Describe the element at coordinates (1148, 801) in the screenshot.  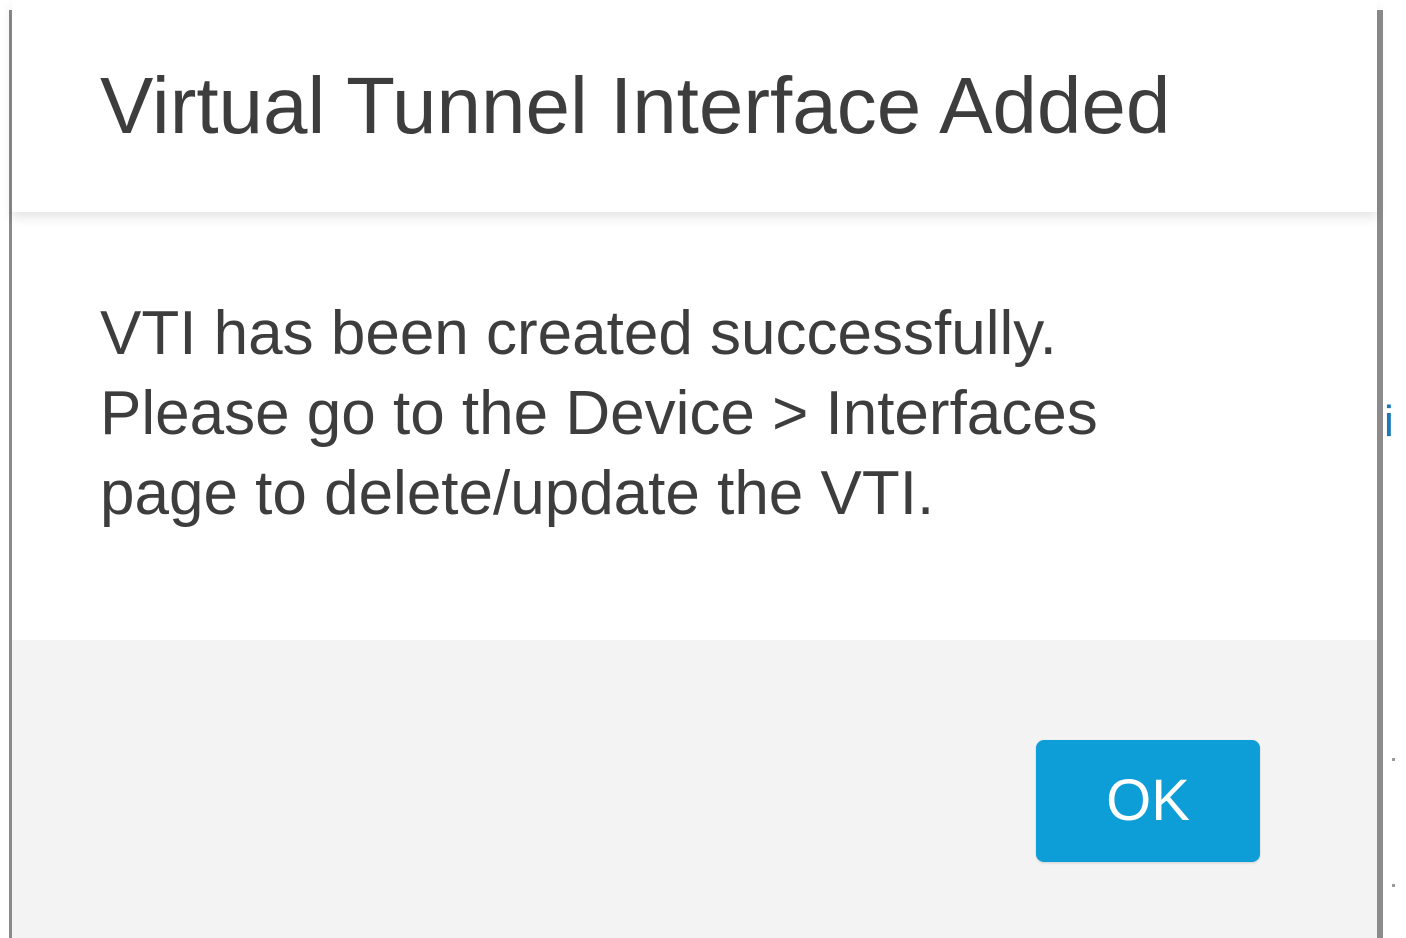
I see `ok-button: OK` at that location.